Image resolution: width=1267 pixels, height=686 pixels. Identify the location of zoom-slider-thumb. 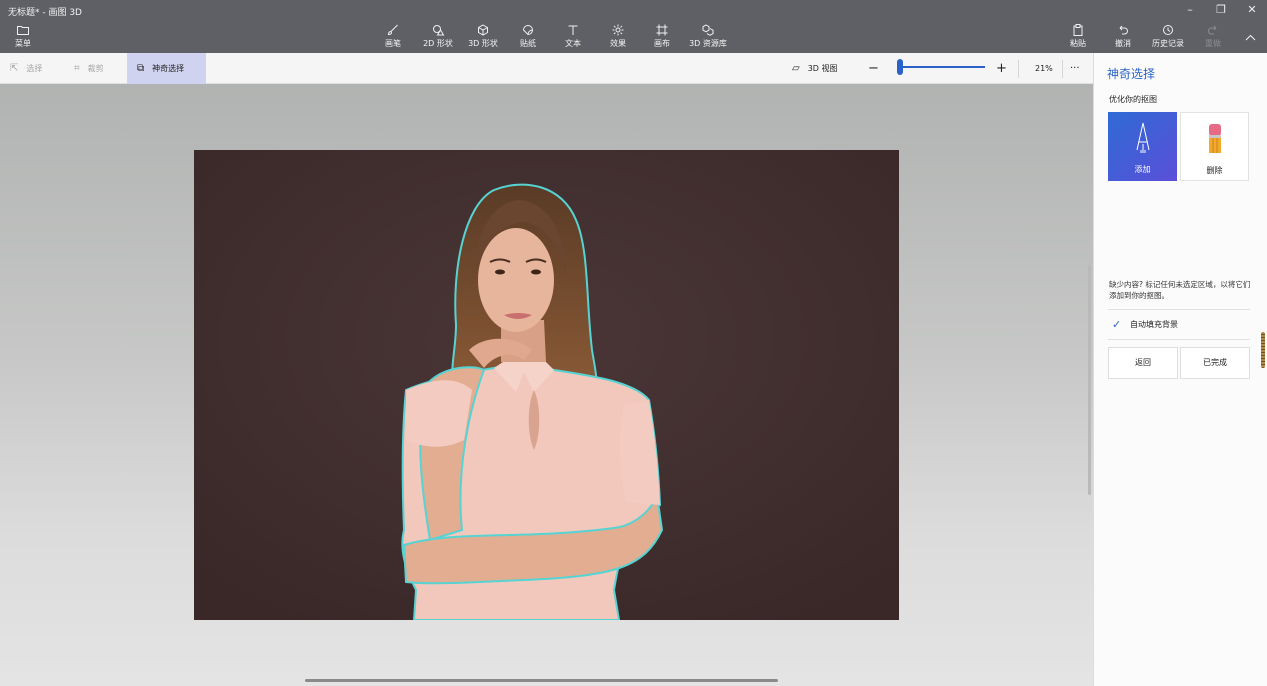
(900, 67).